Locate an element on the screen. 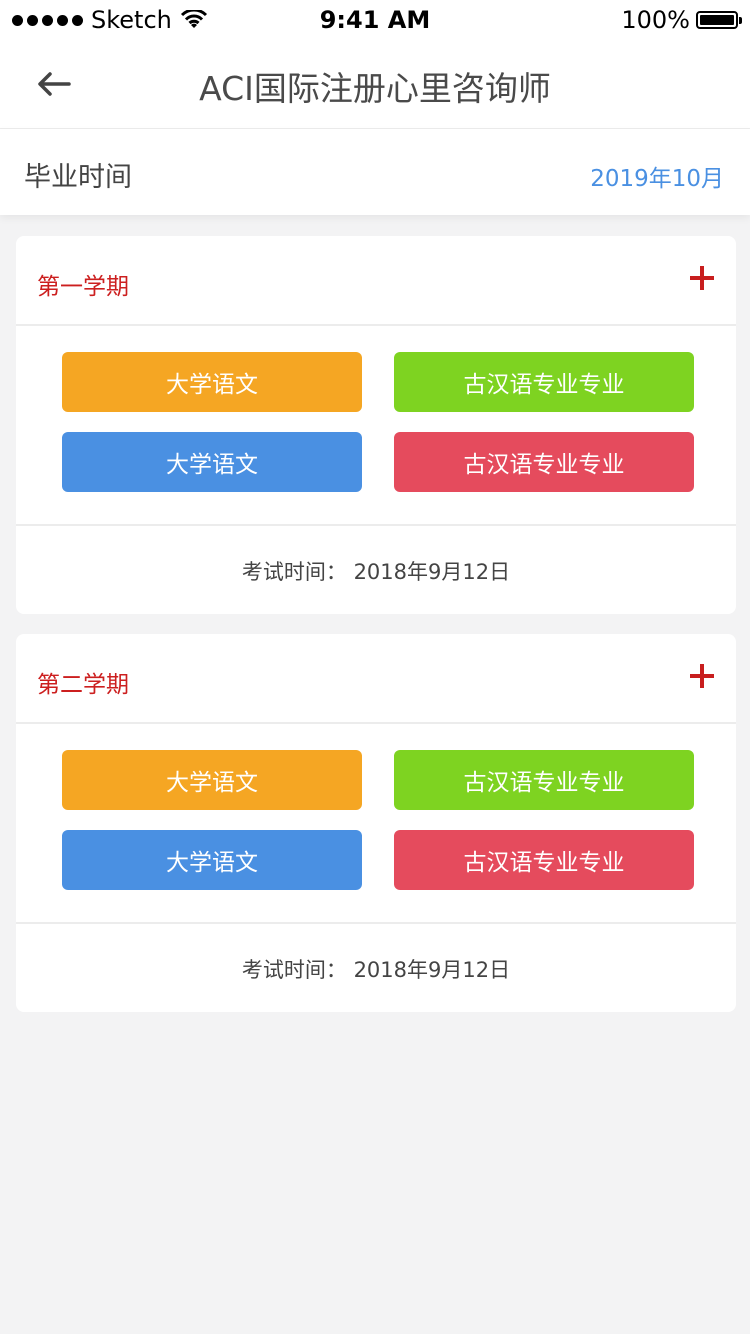 The height and width of the screenshot is (1334, 750). battery-icon is located at coordinates (719, 20).